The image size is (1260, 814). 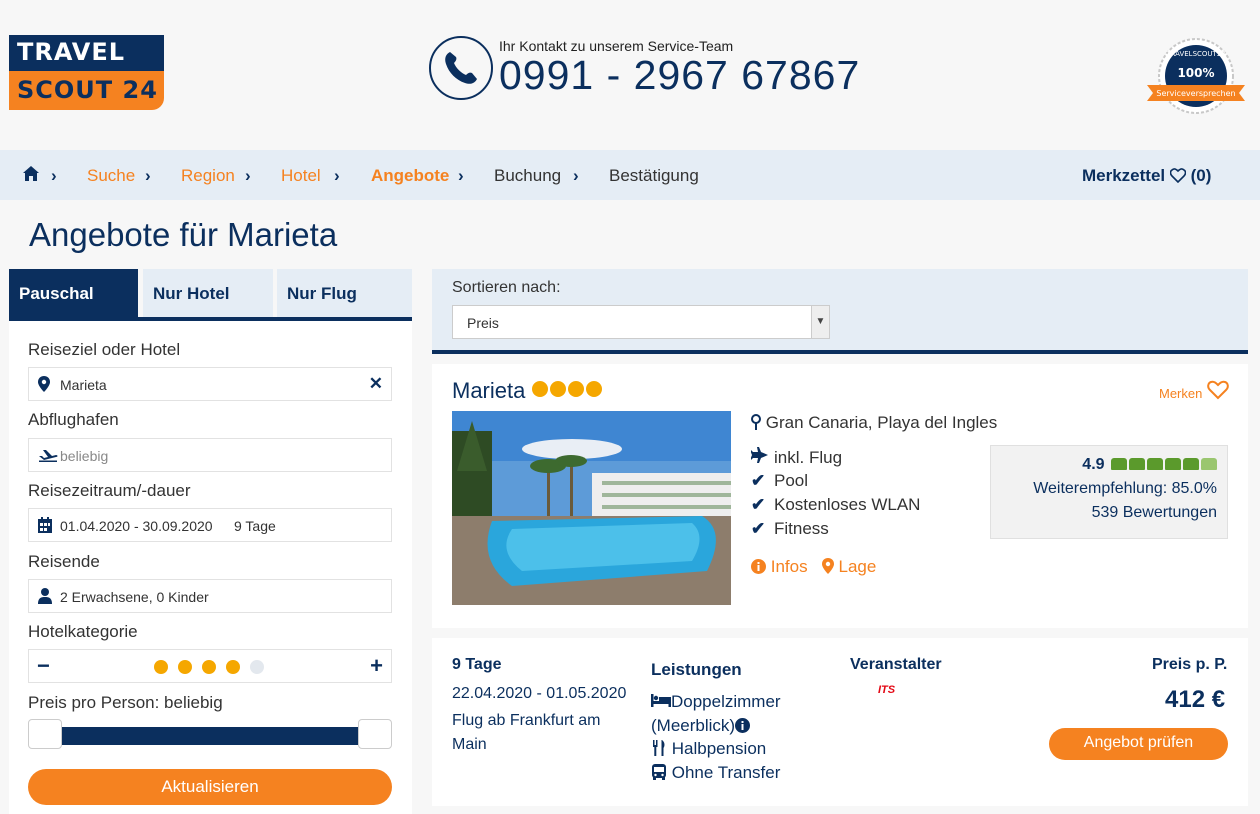 I want to click on home-icon, so click(x=31, y=176).